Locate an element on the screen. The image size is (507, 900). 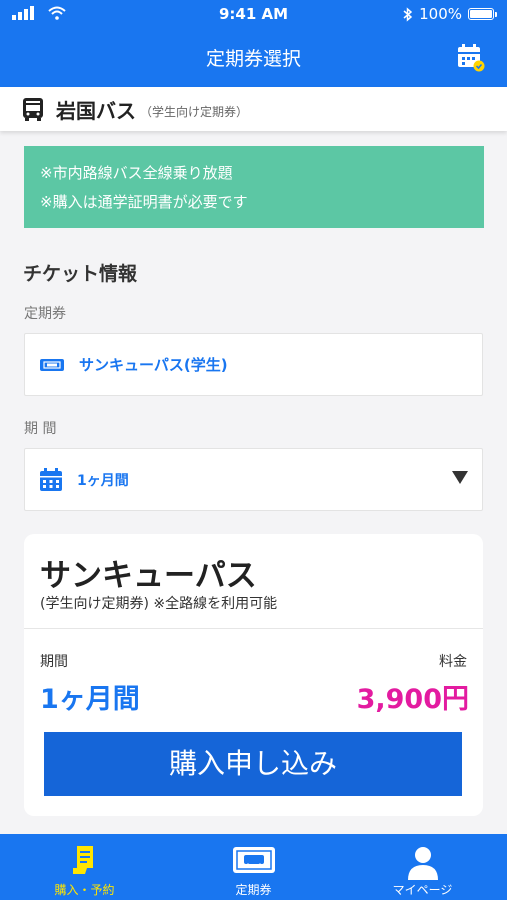
tab-bar: 購入・予約 定期券 マイページ is located at coordinates (253, 867).